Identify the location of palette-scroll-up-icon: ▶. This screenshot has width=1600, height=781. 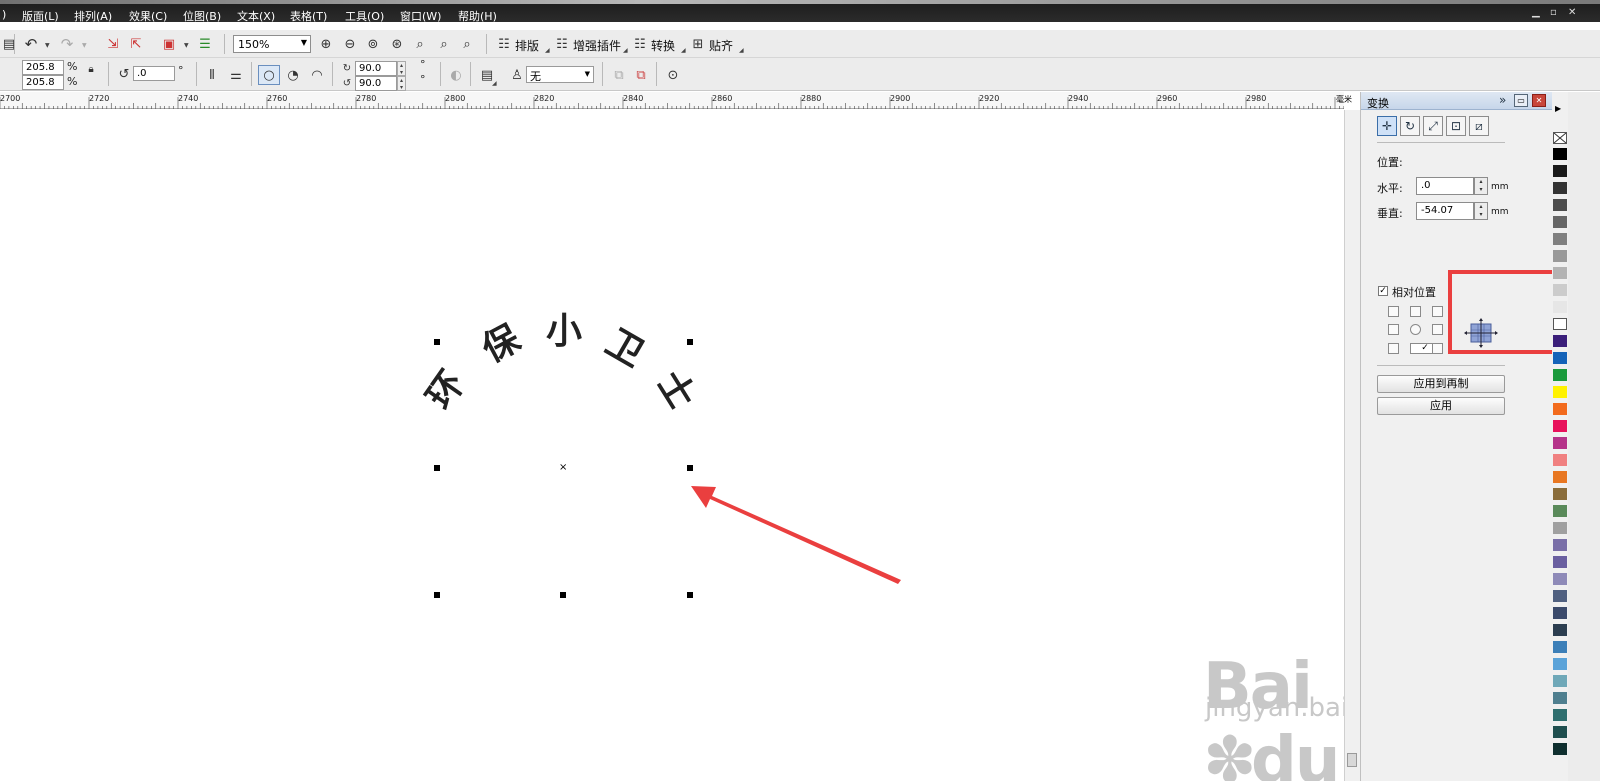
(1560, 109).